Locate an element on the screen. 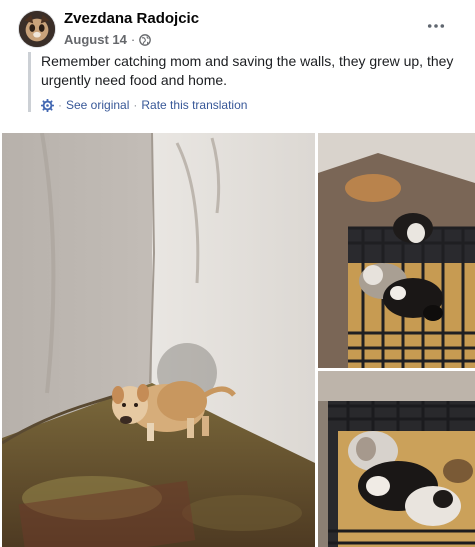  rate-translation-link: Rate this translation is located at coordinates (194, 105).